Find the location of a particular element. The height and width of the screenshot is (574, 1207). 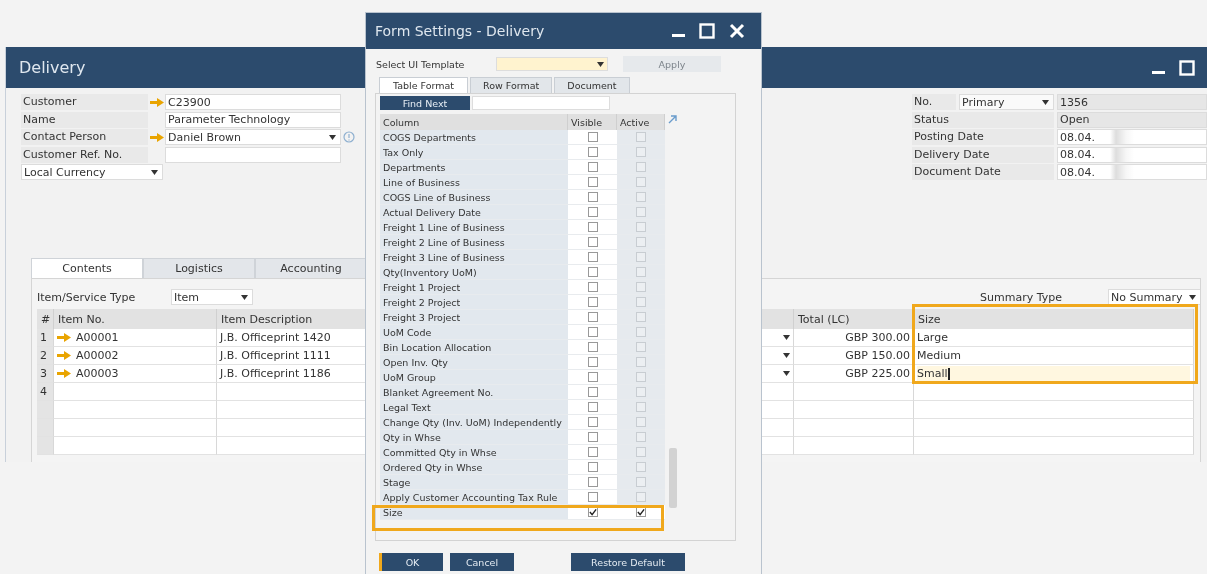

item-number: A00002 is located at coordinates (97, 355).